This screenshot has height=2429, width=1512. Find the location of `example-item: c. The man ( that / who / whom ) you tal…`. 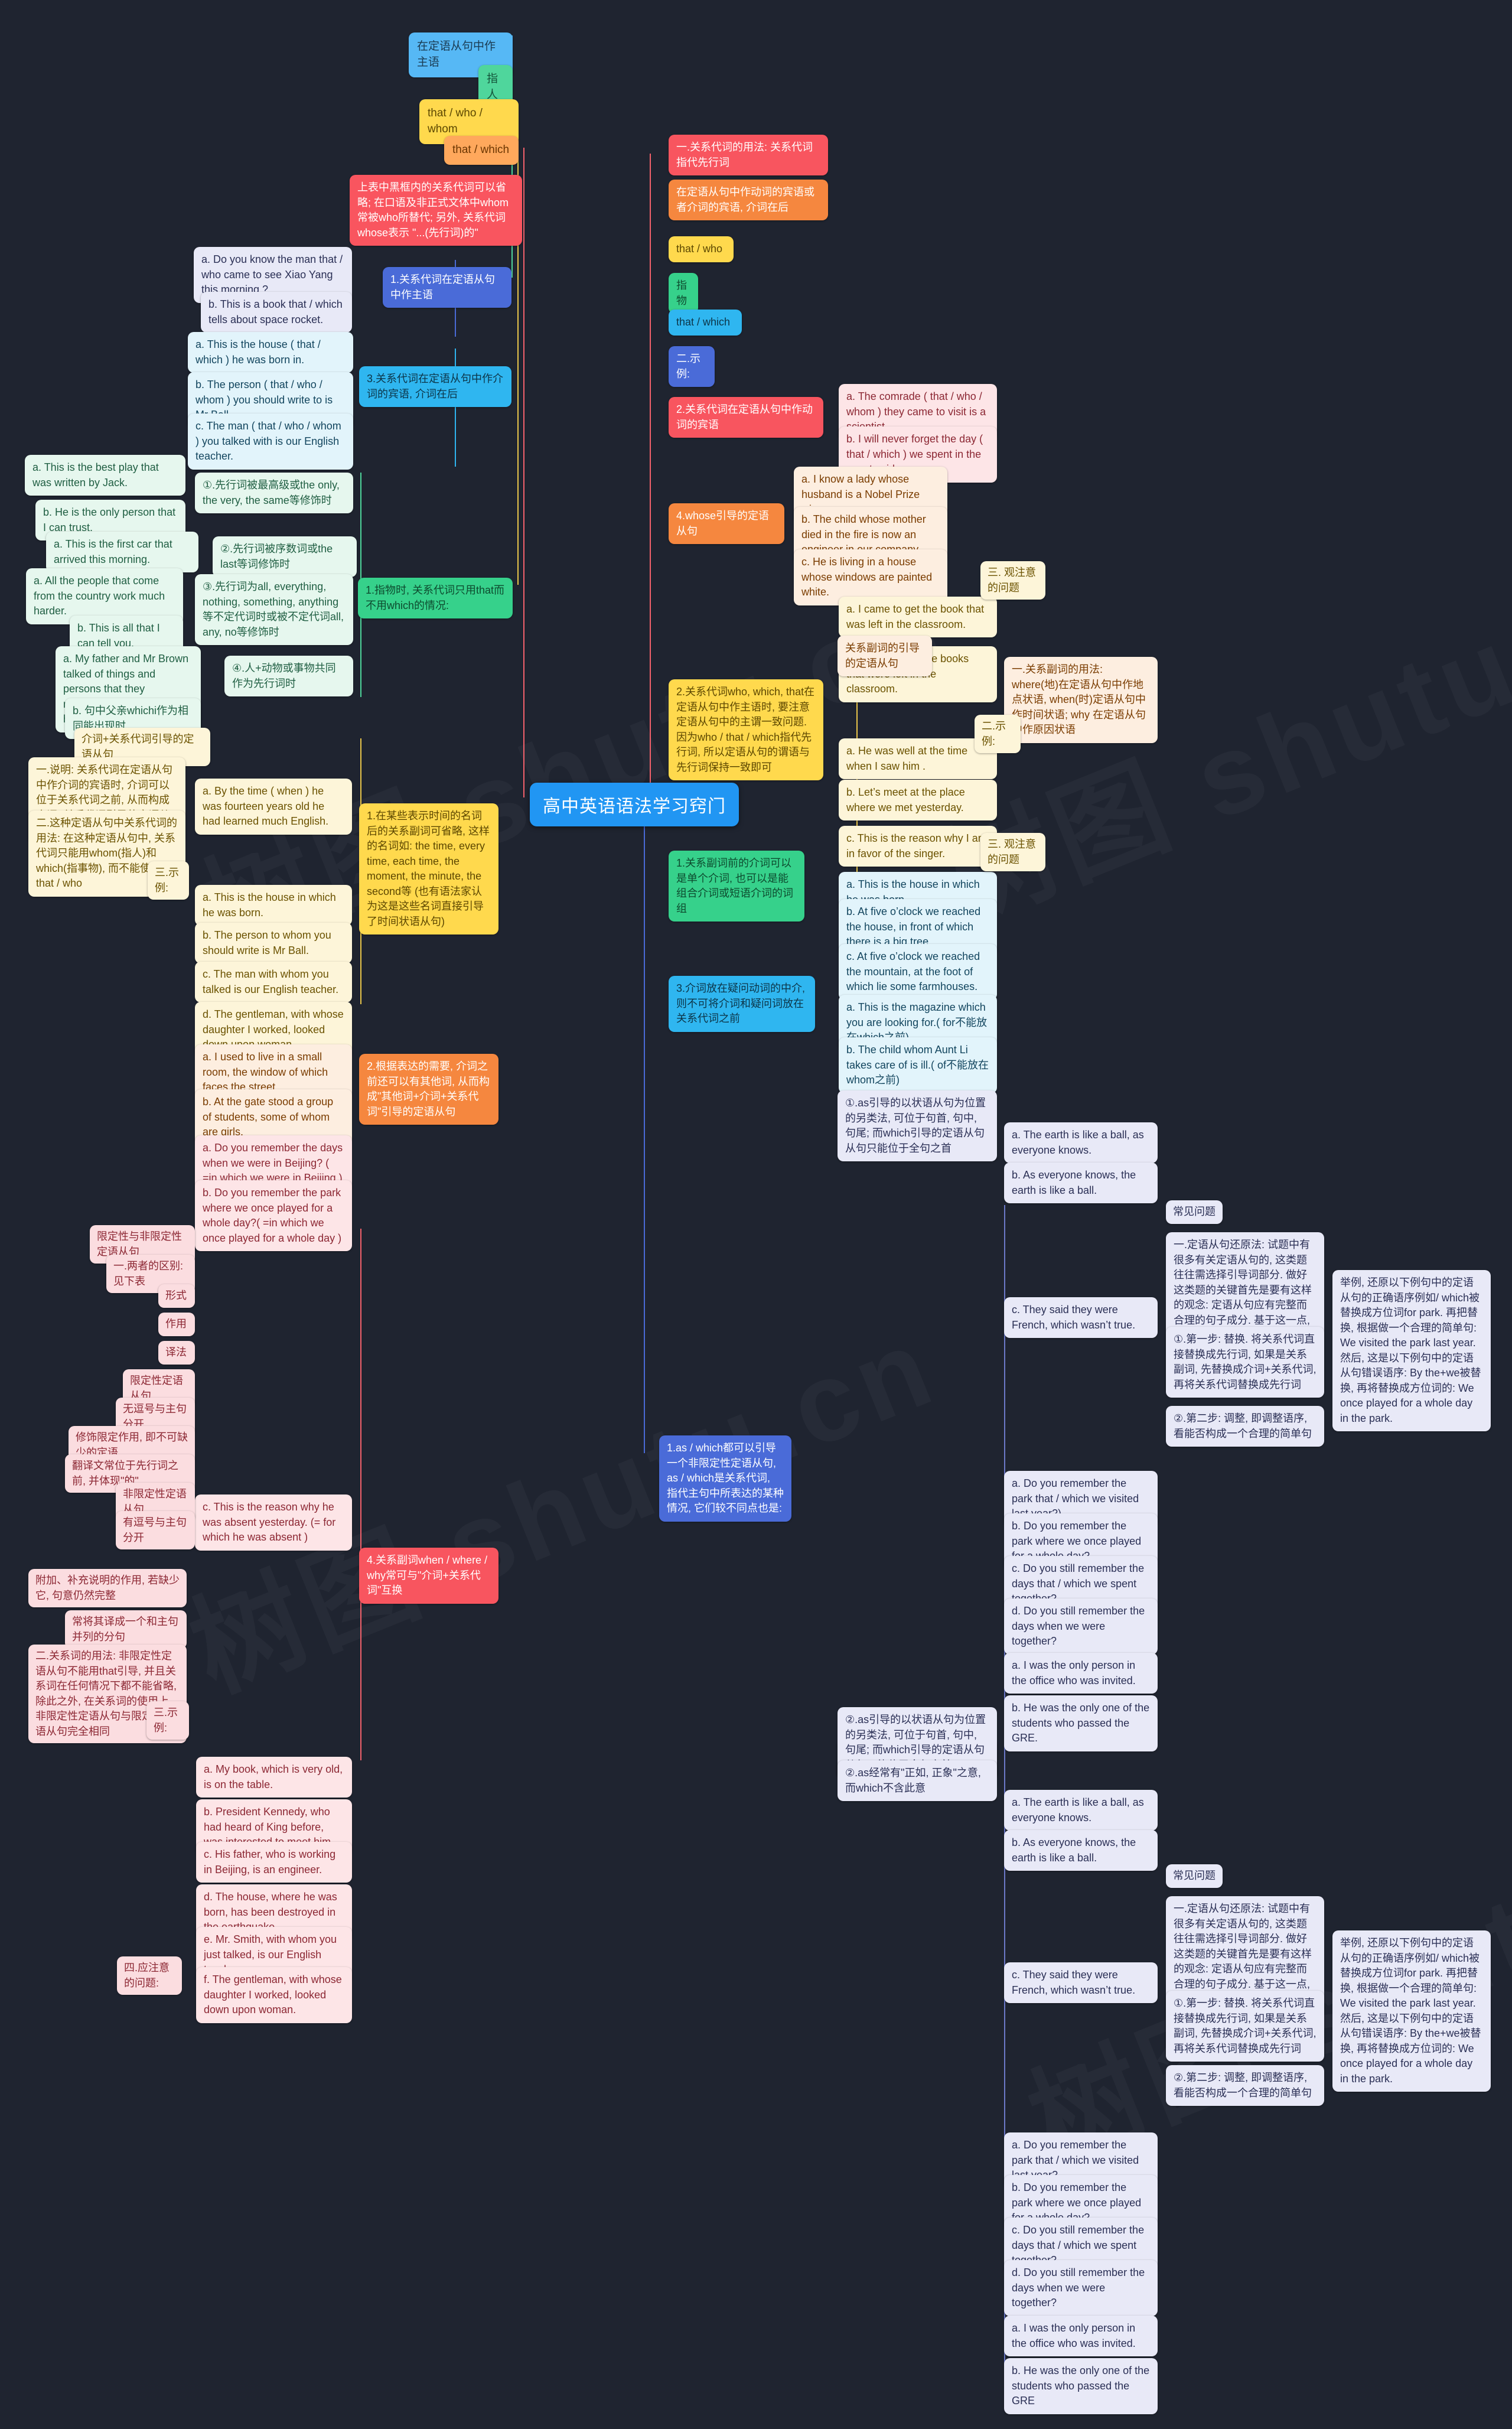

example-item: c. The man ( that / who / whom ) you tal… is located at coordinates (270, 442).